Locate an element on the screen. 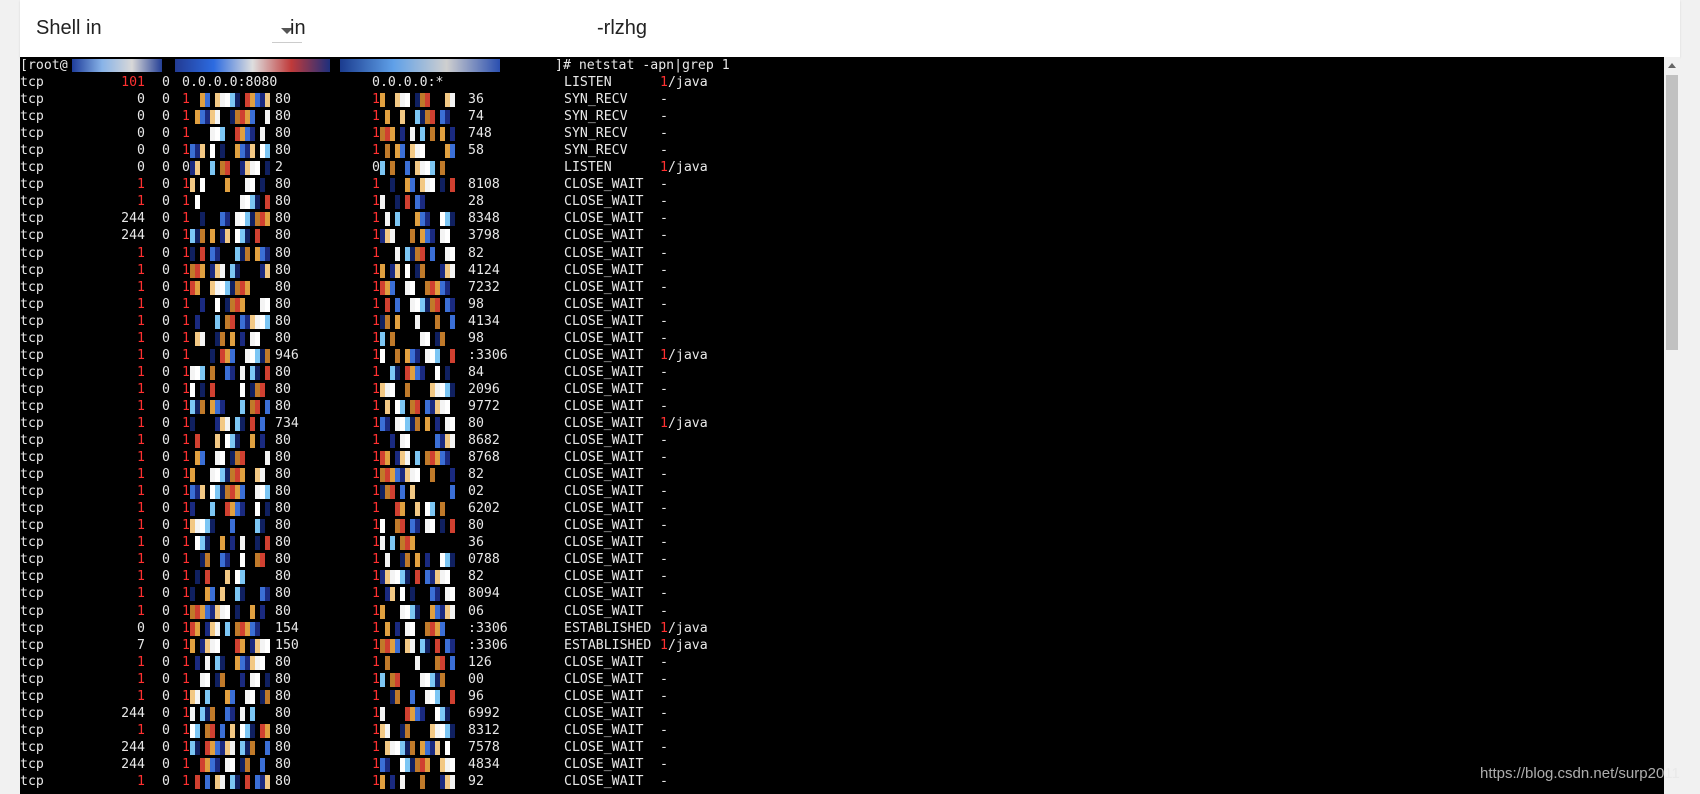  row-foreign-port: 82 is located at coordinates (476, 577).